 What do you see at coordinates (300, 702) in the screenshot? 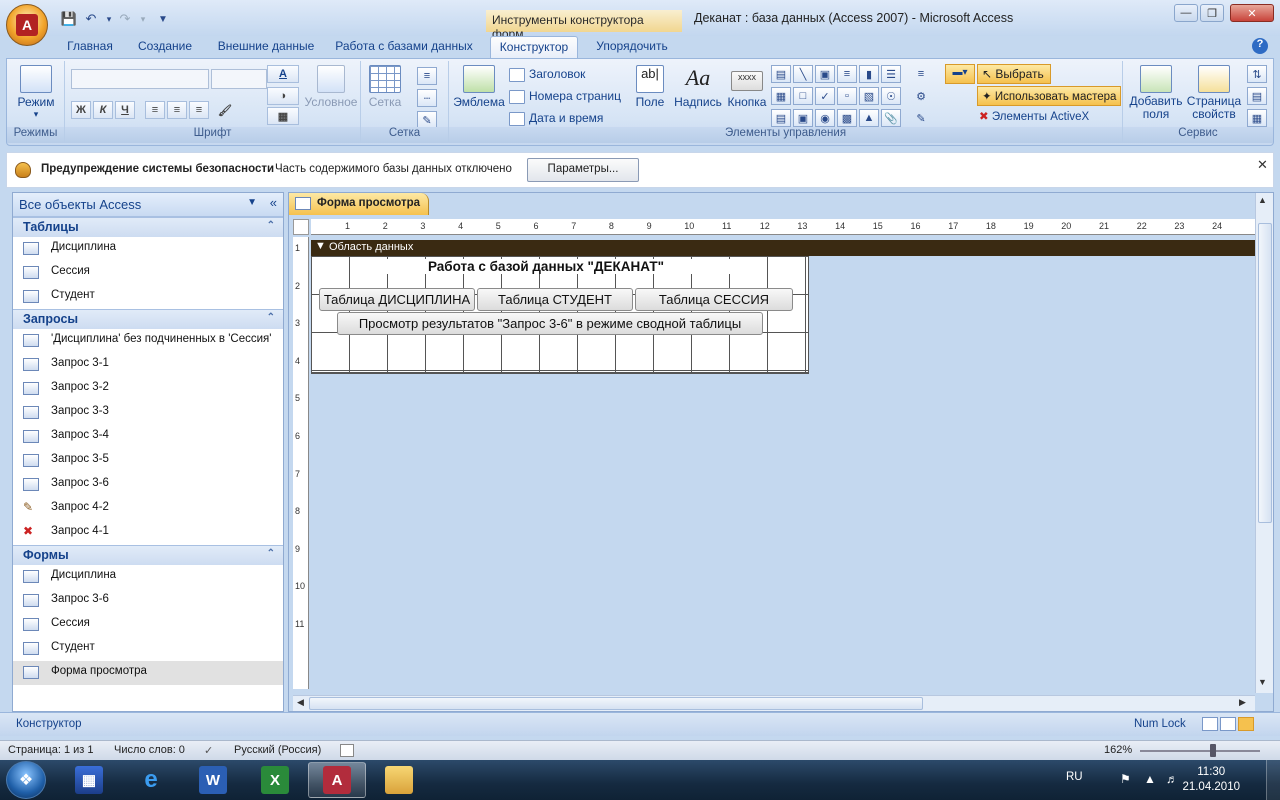
I see `scroll-left-icon: ◀` at bounding box center [300, 702].